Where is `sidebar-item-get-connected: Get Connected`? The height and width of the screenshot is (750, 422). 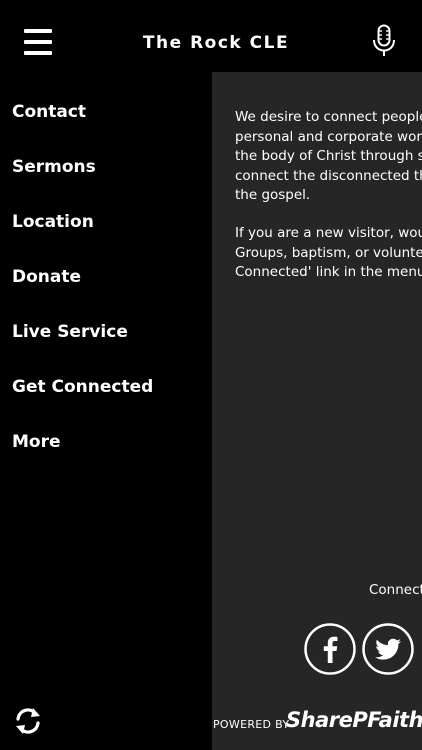 sidebar-item-get-connected: Get Connected is located at coordinates (82, 387).